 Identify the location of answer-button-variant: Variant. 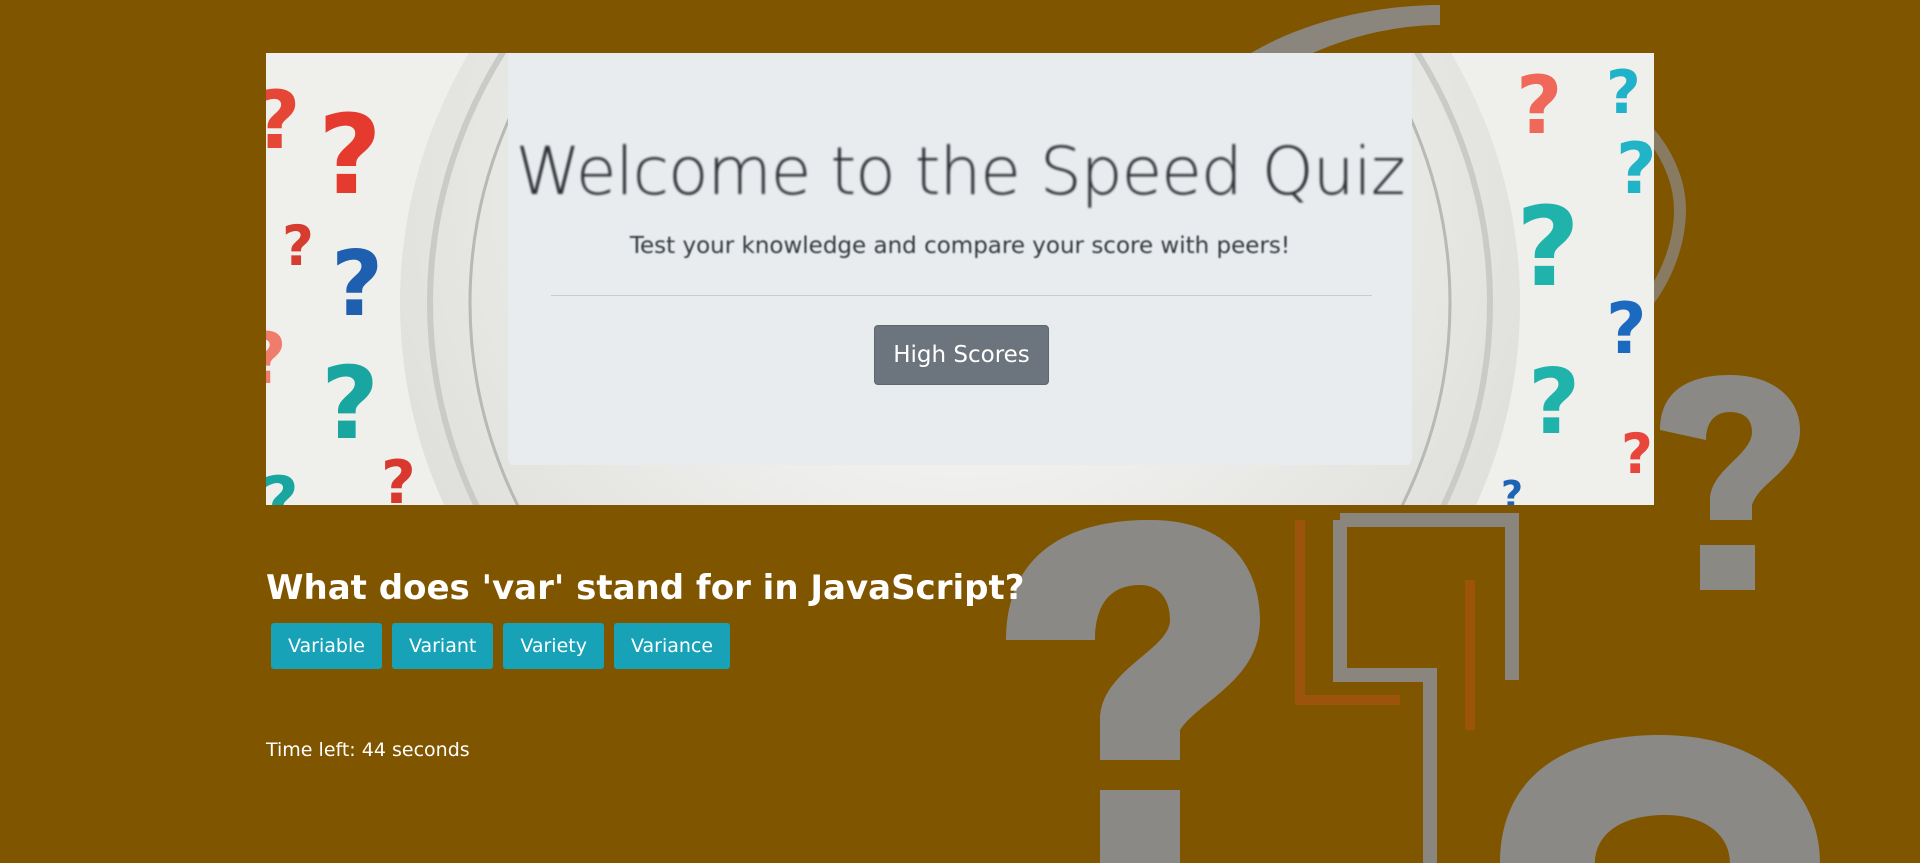
(442, 646).